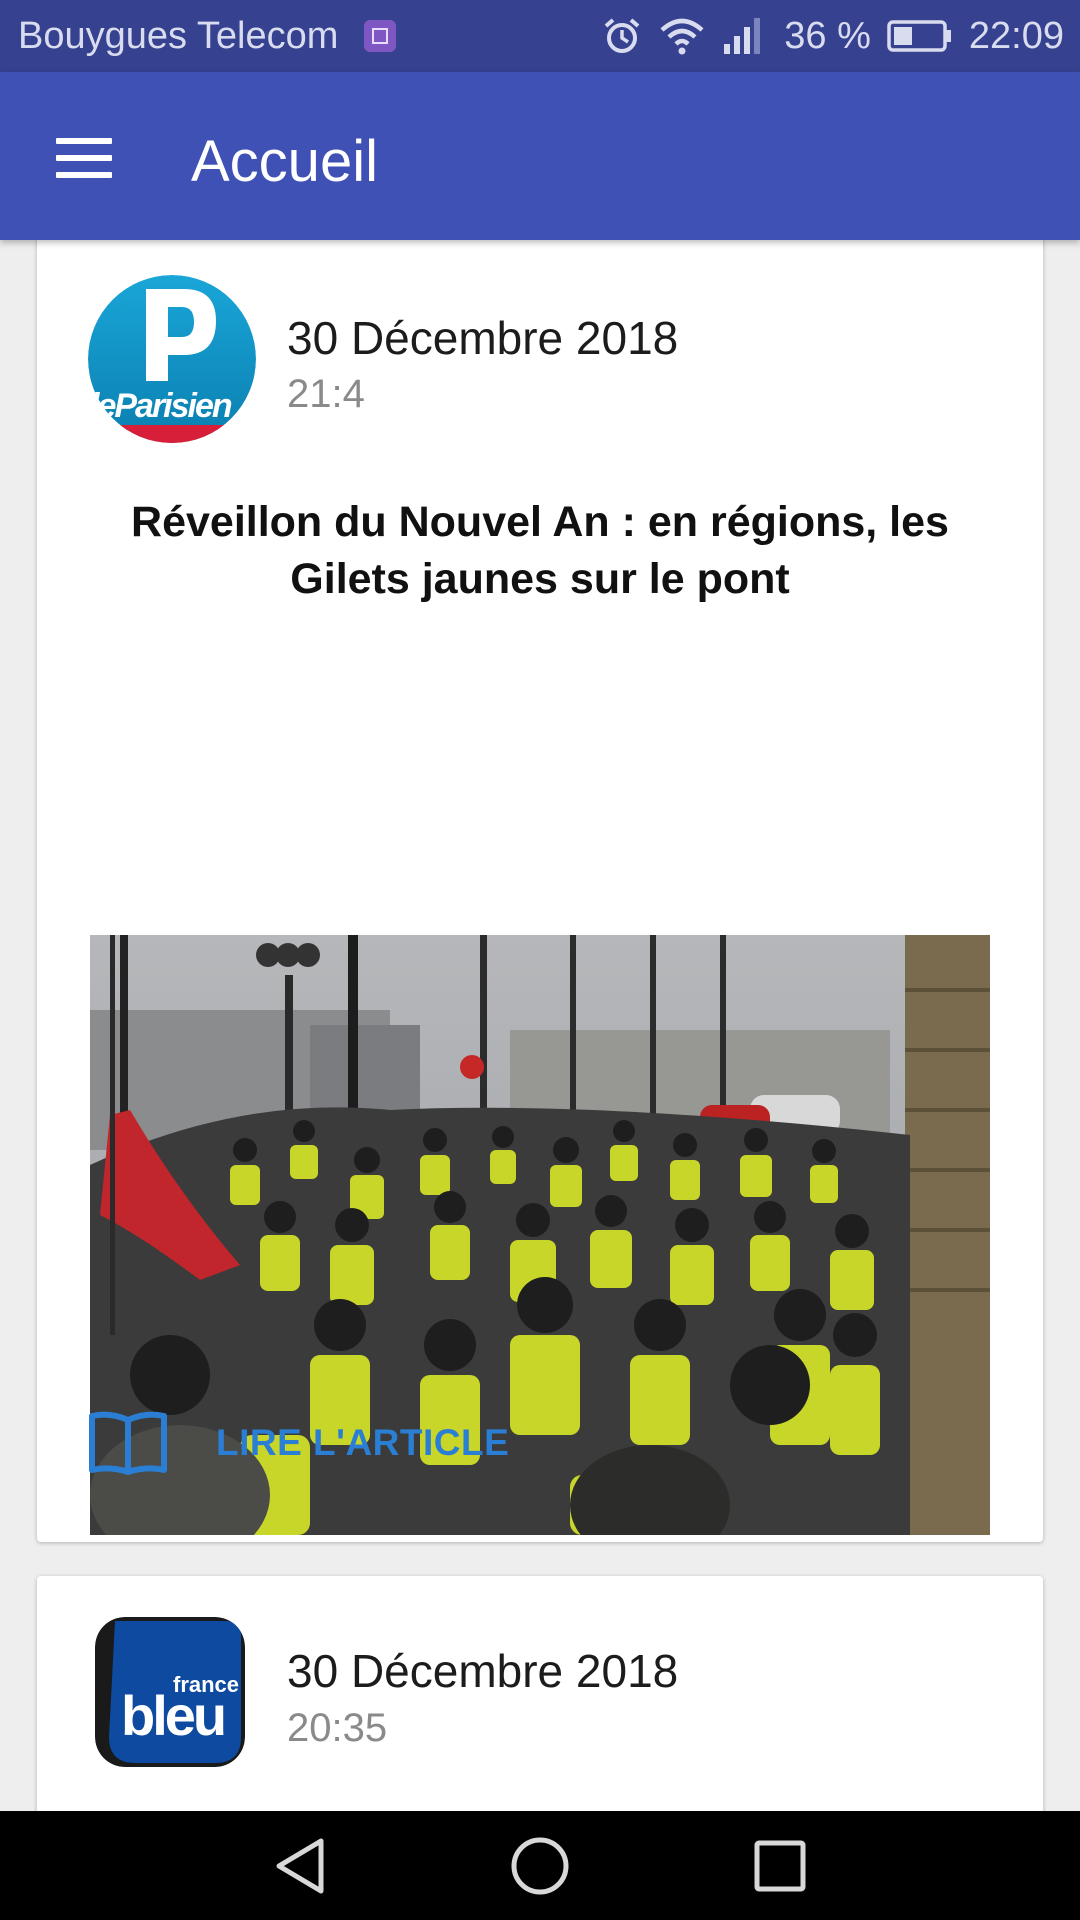 The height and width of the screenshot is (1920, 1080). I want to click on read-article-button: LIRE L'ARTICLE, so click(338, 1443).